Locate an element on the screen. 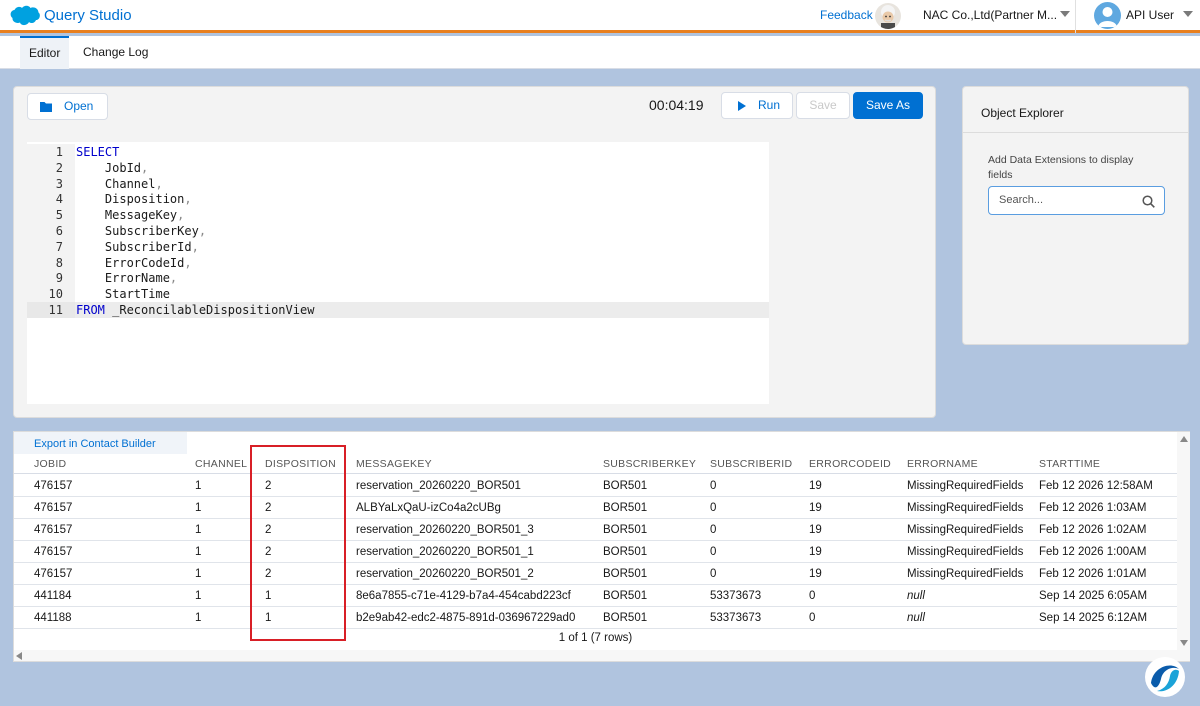 The width and height of the screenshot is (1200, 706). object-explorer-search is located at coordinates (1076, 200).